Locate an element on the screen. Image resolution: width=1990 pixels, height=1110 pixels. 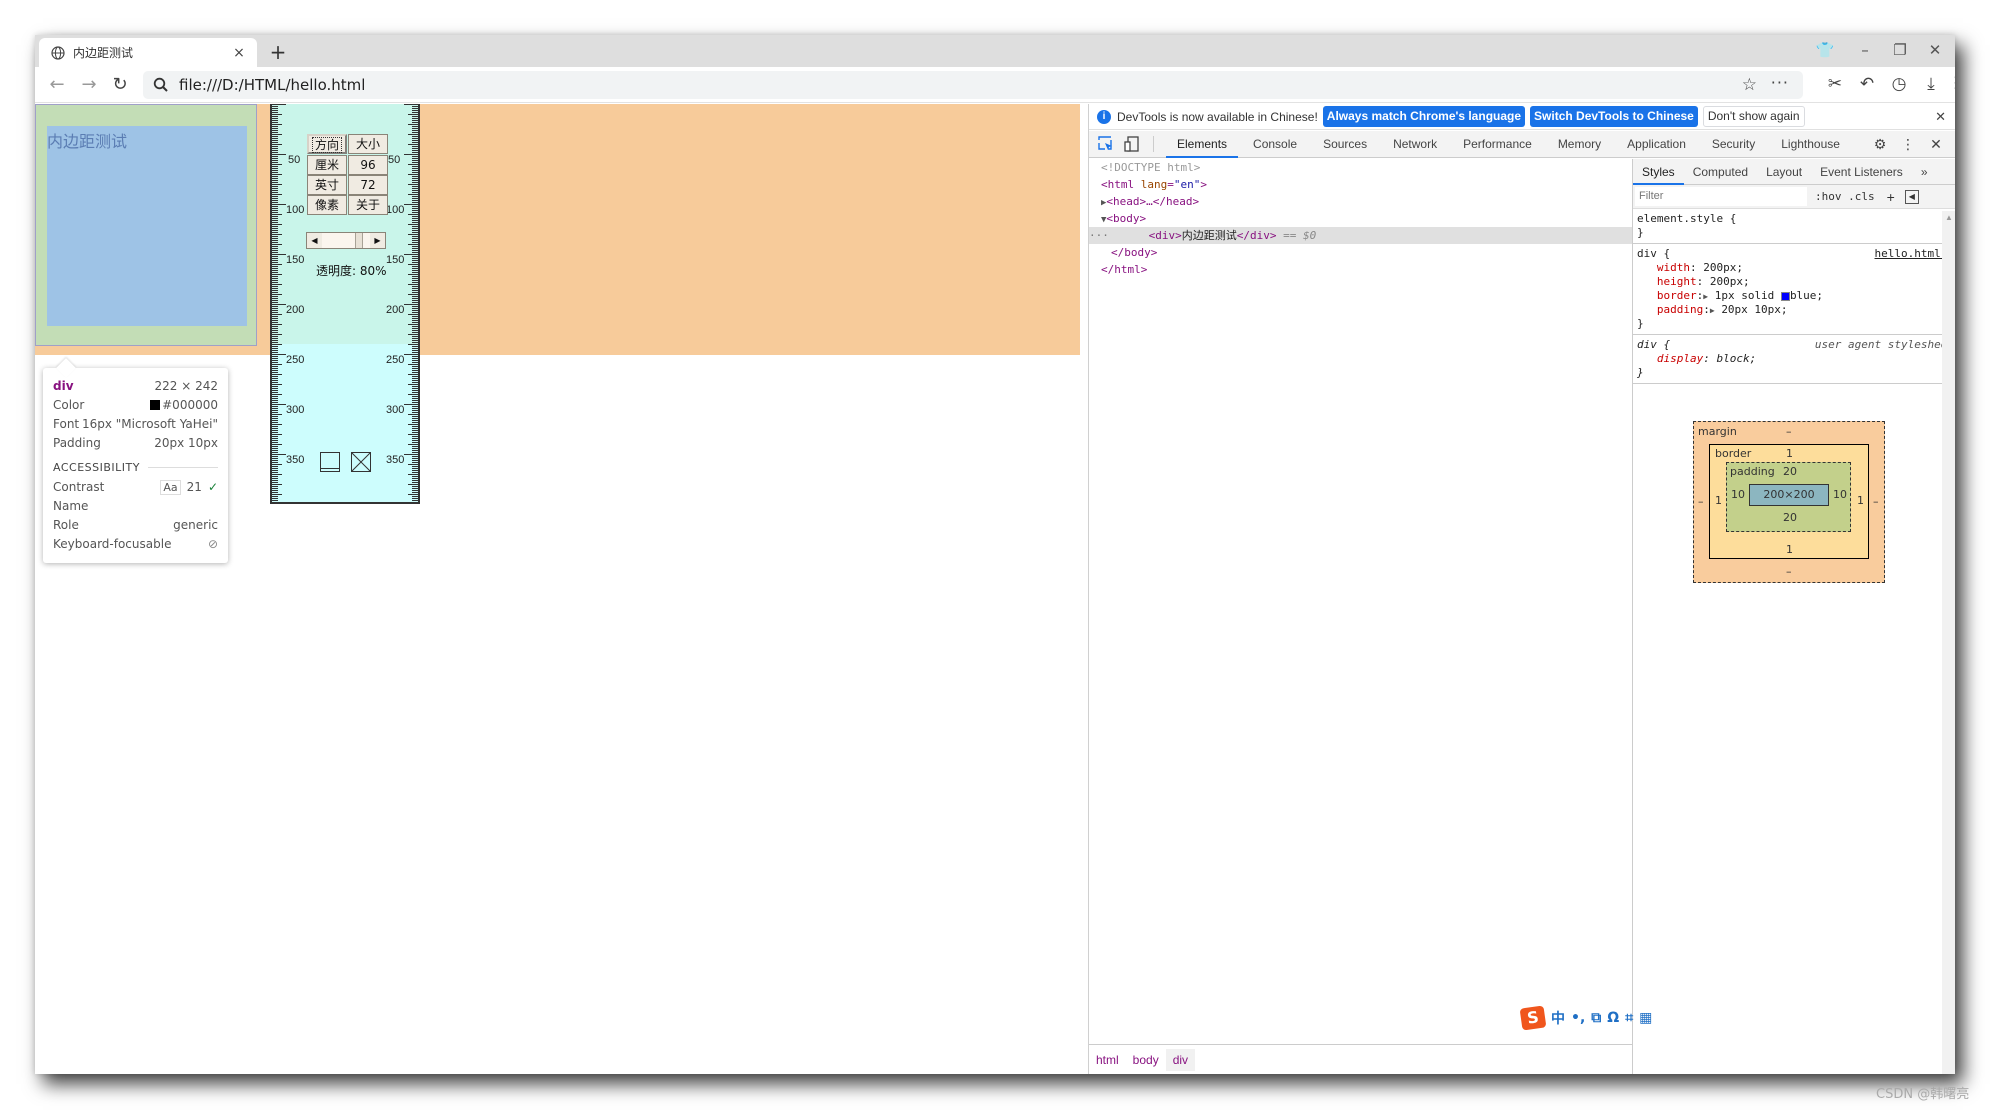
ime-crop-icon: ⌗ is located at coordinates (1629, 1018).